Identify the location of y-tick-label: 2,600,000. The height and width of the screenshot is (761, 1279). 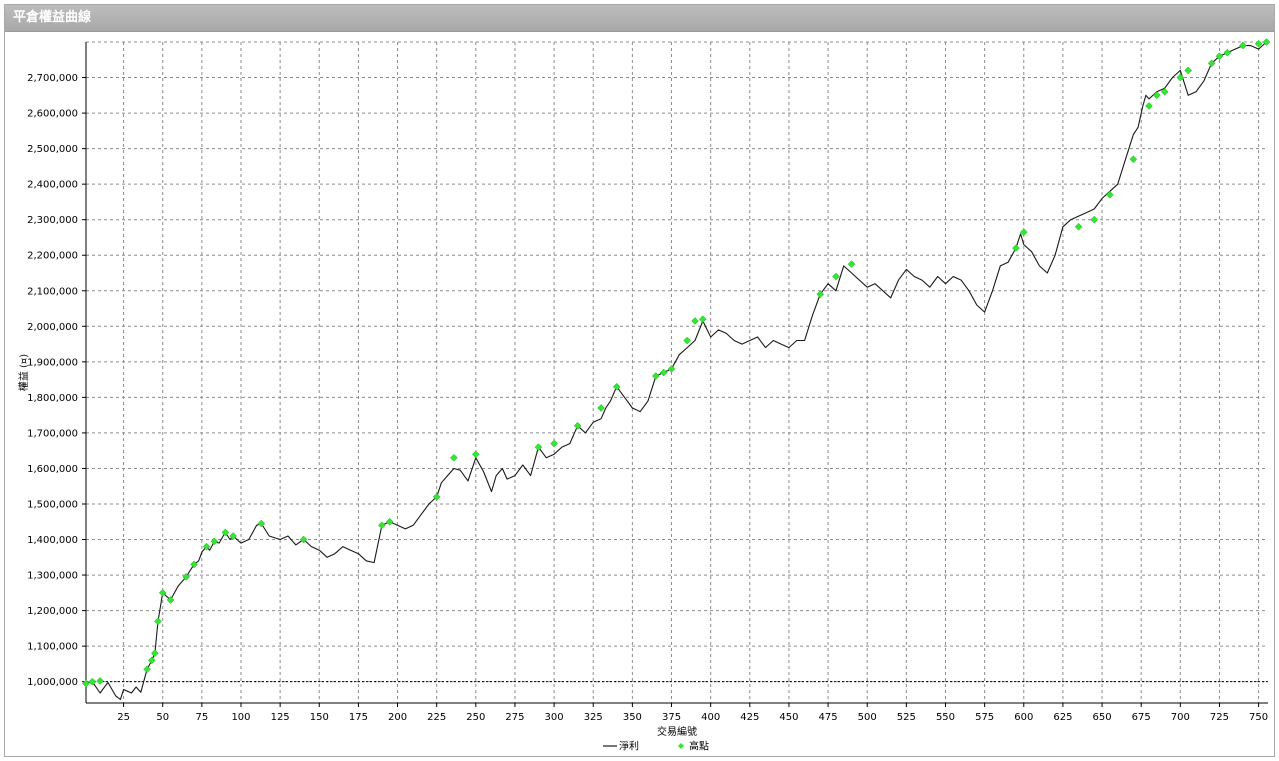
(52, 114).